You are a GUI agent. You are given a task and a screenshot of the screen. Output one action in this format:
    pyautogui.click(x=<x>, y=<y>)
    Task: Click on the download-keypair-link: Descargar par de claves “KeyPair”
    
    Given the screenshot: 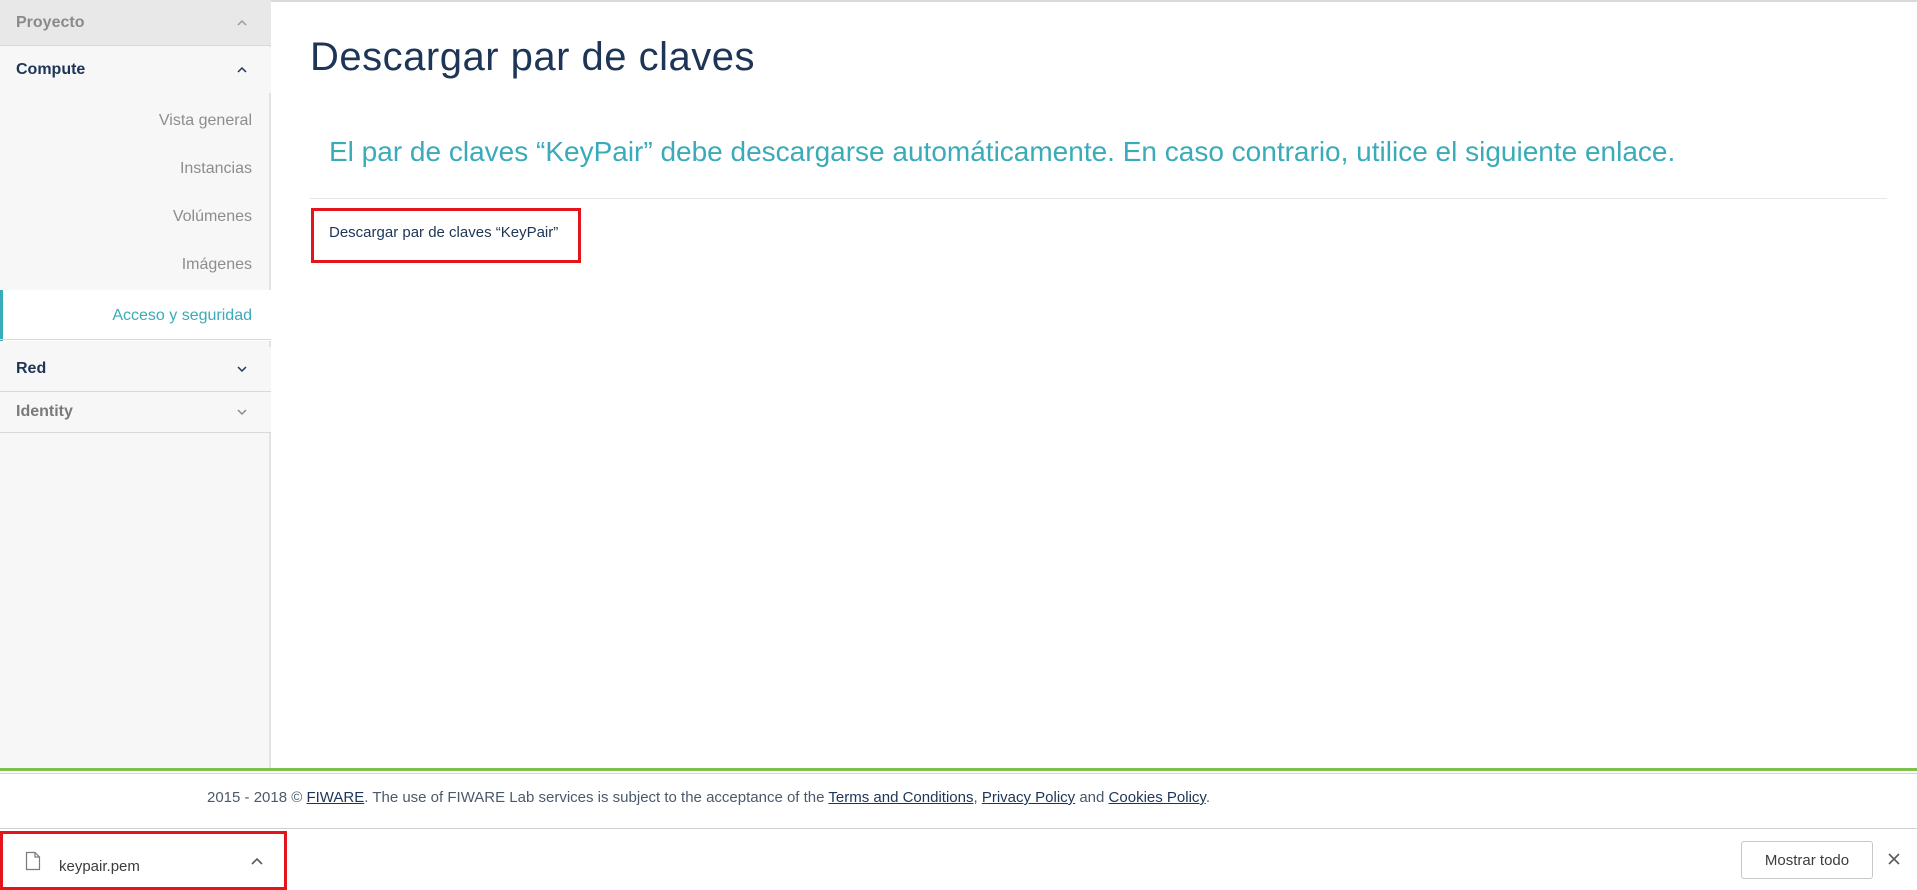 What is the action you would take?
    pyautogui.click(x=446, y=235)
    